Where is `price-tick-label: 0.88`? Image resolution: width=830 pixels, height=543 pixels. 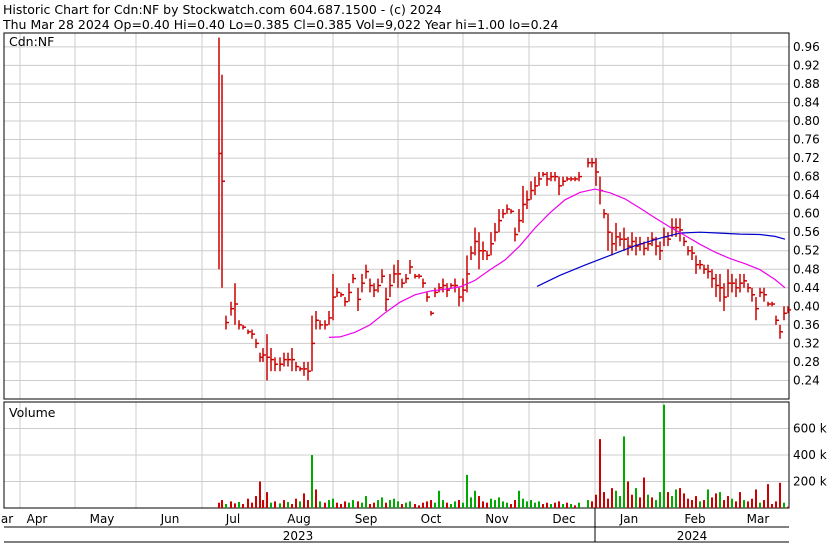 price-tick-label: 0.88 is located at coordinates (806, 84).